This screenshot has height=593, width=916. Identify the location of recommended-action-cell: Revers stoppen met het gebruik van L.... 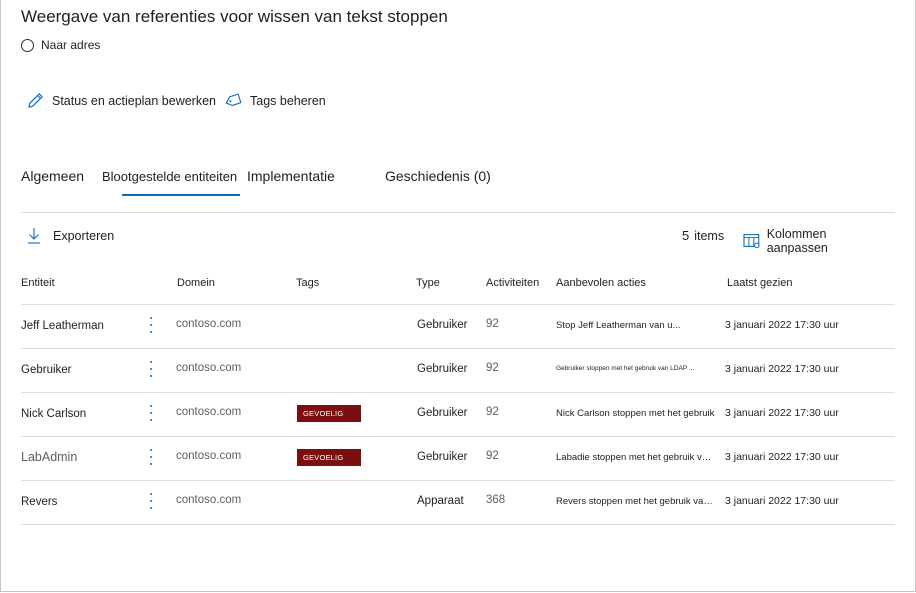
(636, 501).